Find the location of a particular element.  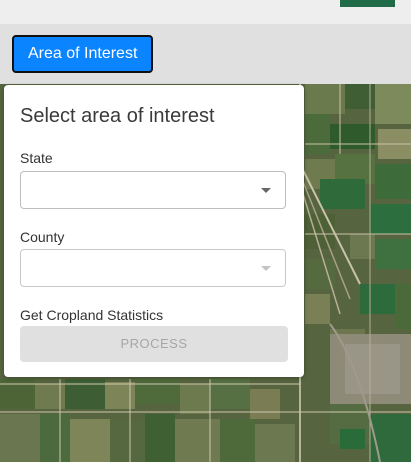

stats-label: Get Cropland Statistics is located at coordinates (92, 315).